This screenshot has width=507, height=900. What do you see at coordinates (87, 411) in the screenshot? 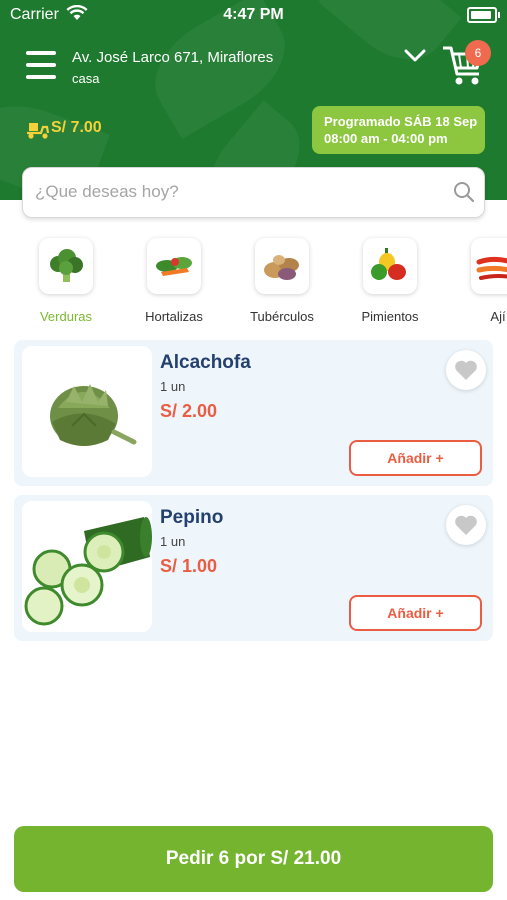
I see `artichoke-image` at bounding box center [87, 411].